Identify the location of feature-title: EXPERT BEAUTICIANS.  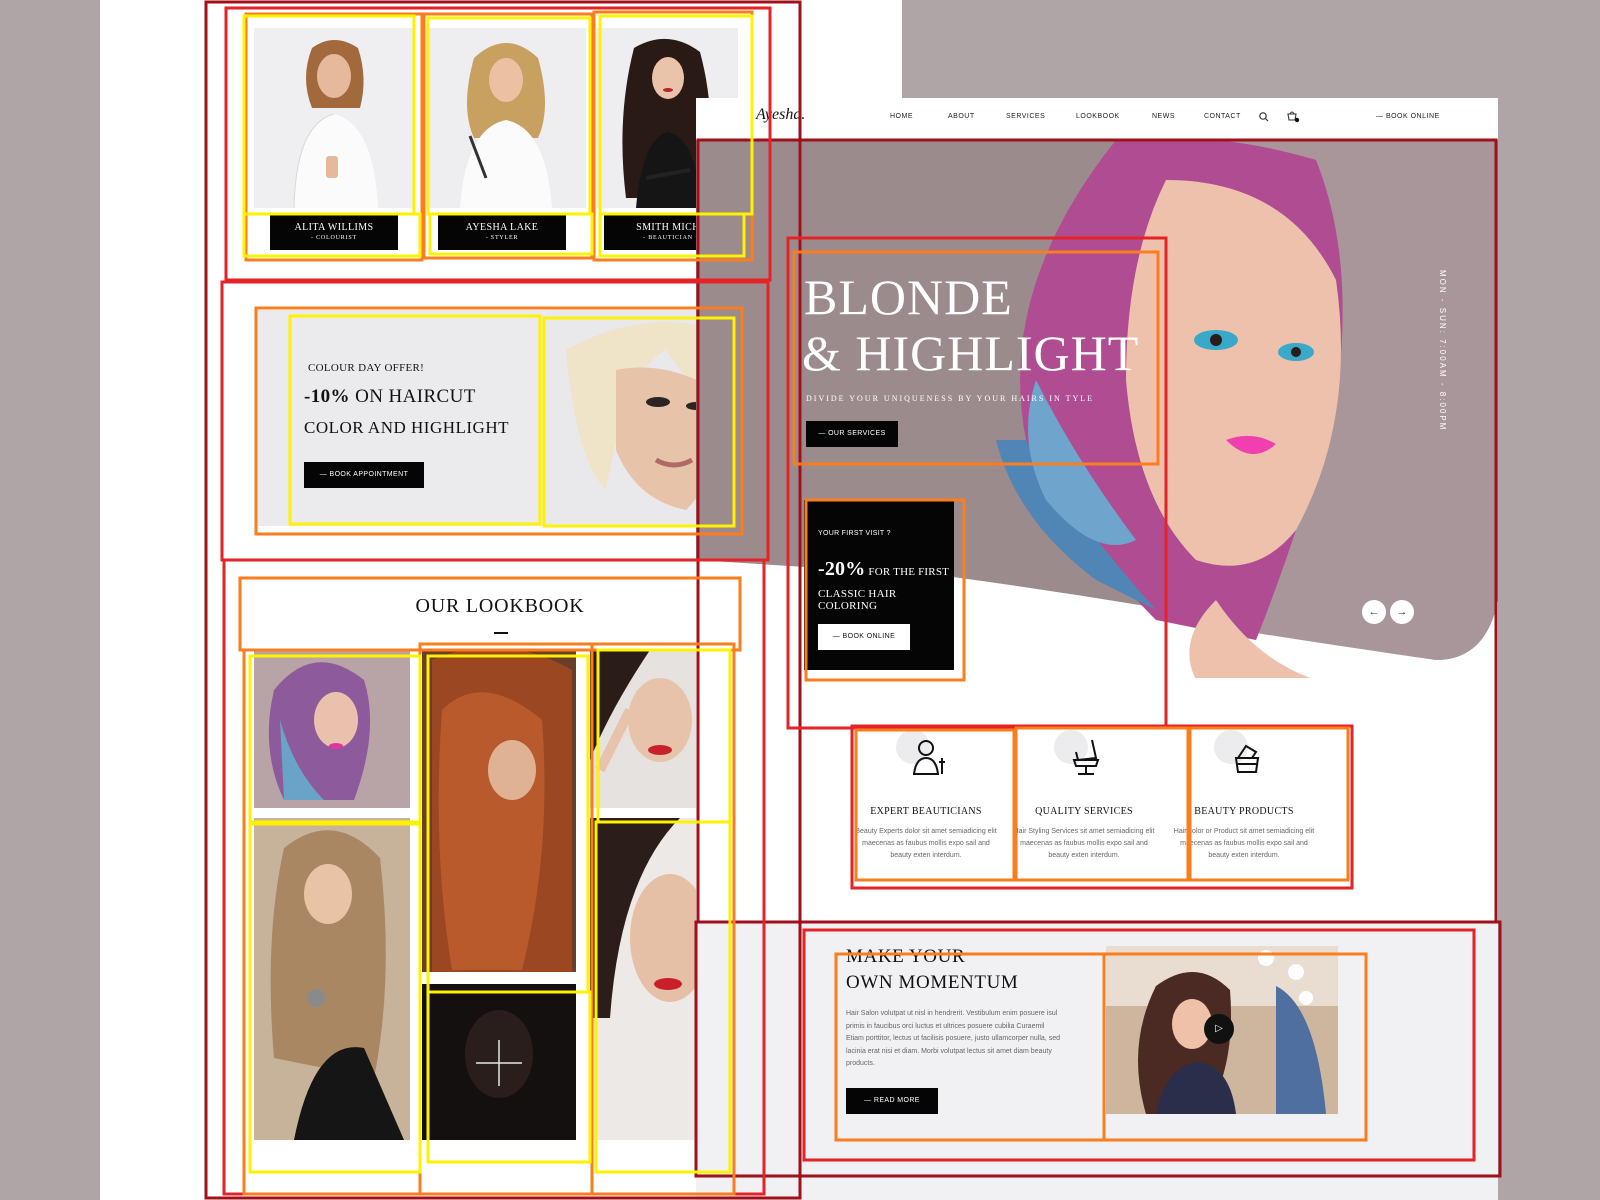
(926, 811).